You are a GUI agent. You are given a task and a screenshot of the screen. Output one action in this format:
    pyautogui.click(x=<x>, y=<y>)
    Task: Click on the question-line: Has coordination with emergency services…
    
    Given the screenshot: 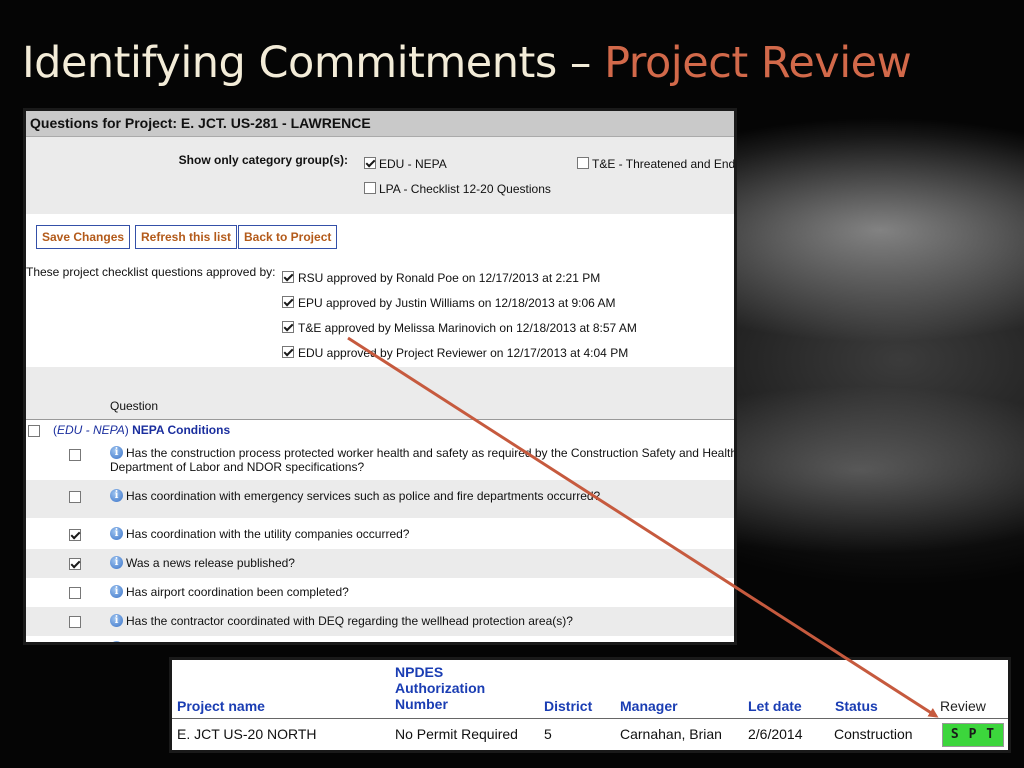 What is the action you would take?
    pyautogui.click(x=363, y=496)
    